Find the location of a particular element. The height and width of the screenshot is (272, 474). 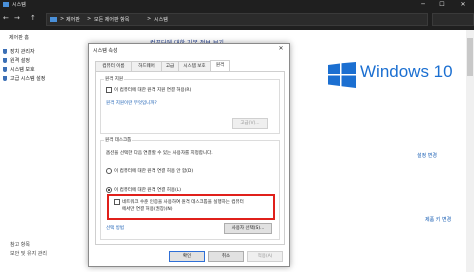

sidebar-home-link: 제어판 홈 is located at coordinates (19, 37).